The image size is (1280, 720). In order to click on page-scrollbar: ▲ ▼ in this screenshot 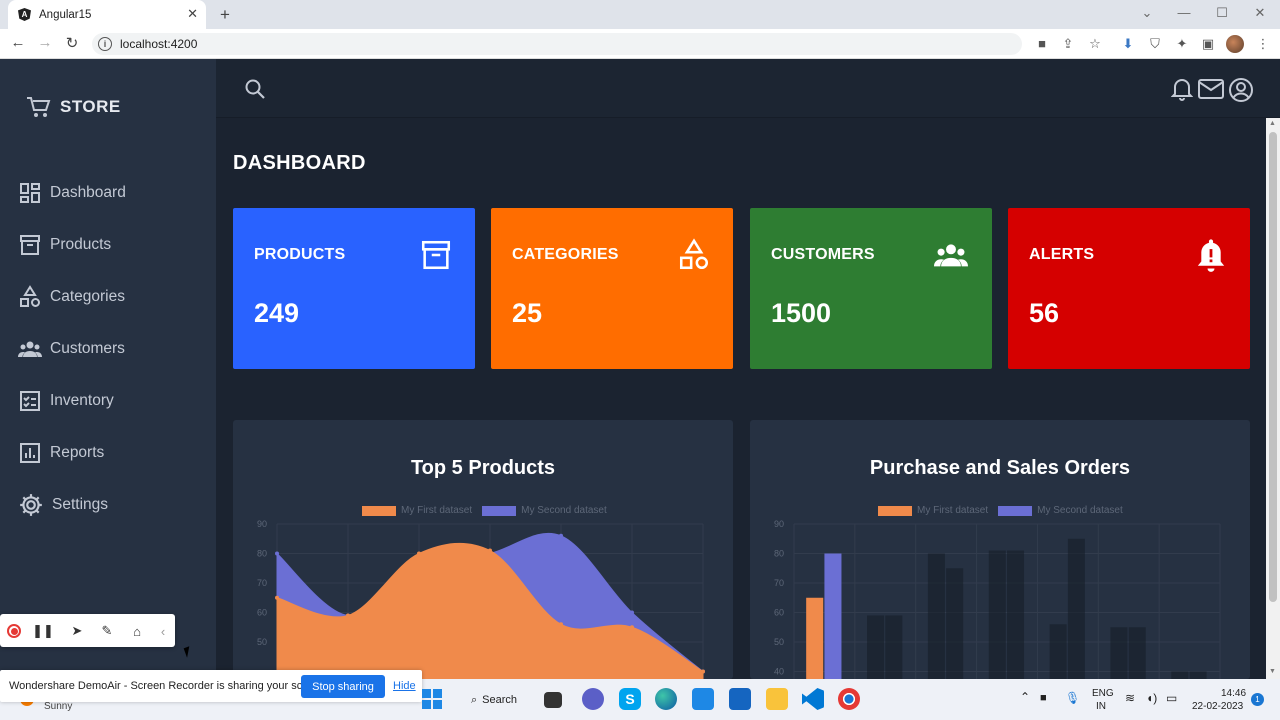, I will do `click(1273, 398)`.